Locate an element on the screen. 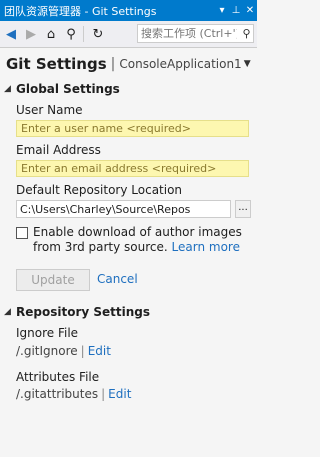  search-icon: ⚲ is located at coordinates (246, 33).